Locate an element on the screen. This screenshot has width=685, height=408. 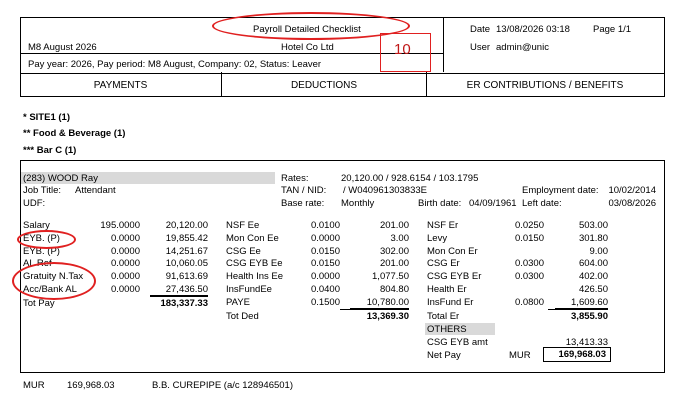
footer-currency: MUR is located at coordinates (34, 385).